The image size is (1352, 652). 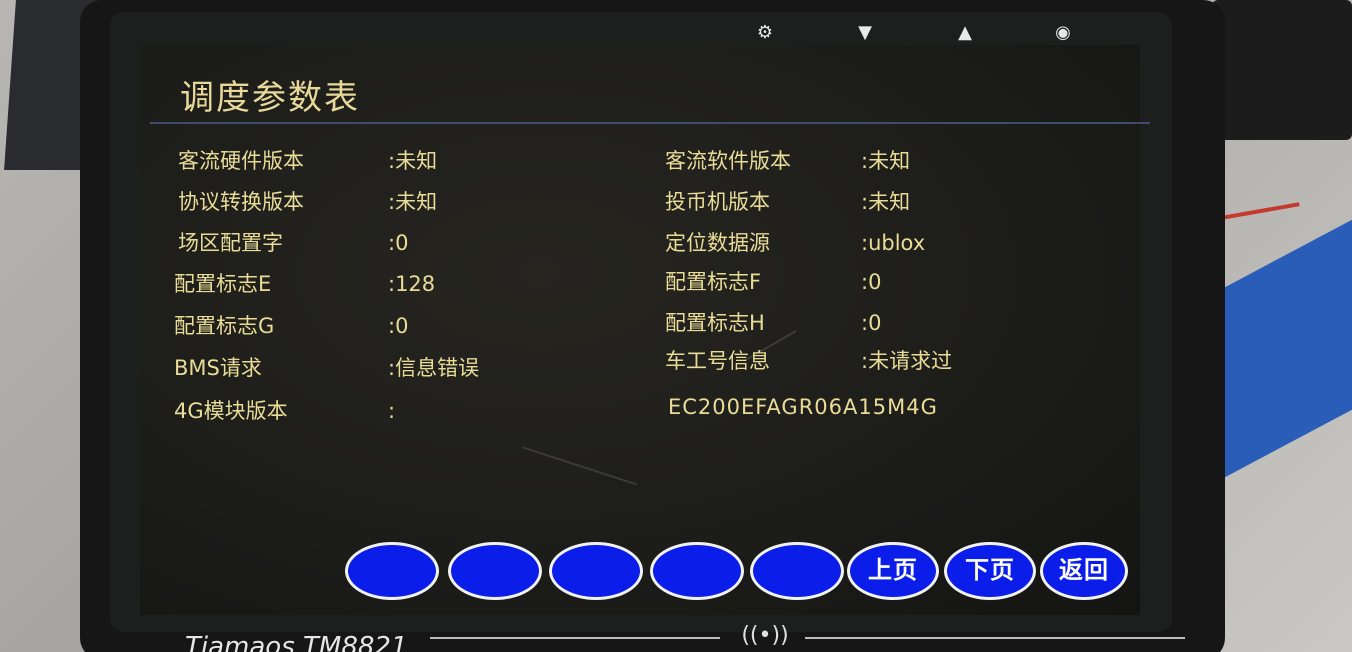 What do you see at coordinates (920, 33) in the screenshot?
I see `hardware-key-row: ⚙ ▼ ▲ ◉` at bounding box center [920, 33].